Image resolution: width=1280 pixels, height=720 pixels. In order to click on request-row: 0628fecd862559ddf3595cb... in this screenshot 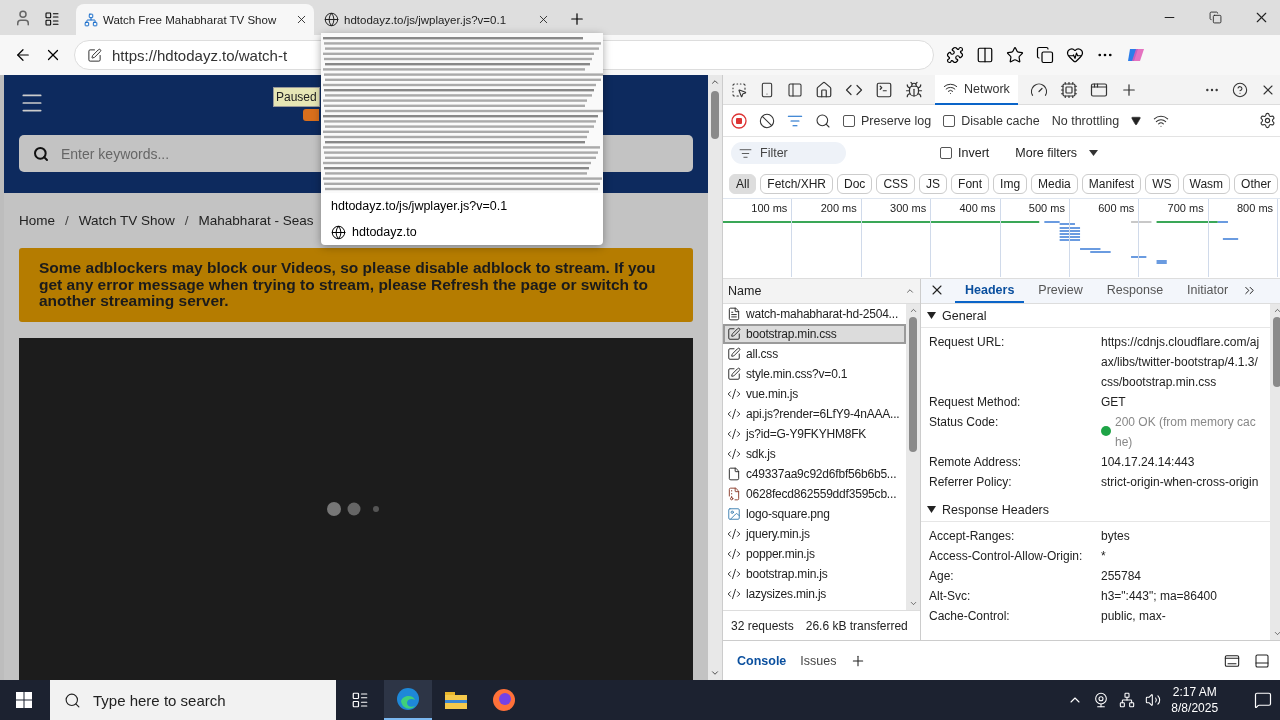, I will do `click(814, 494)`.